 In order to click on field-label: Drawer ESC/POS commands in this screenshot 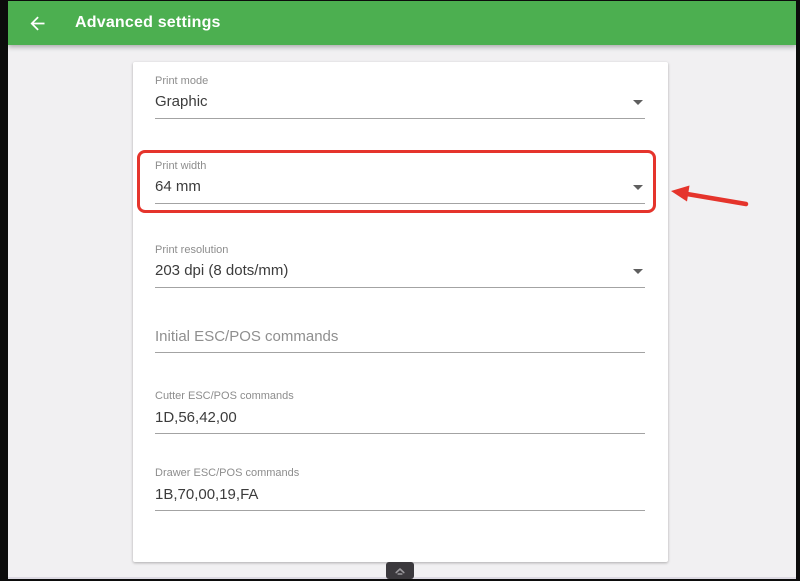, I will do `click(227, 473)`.